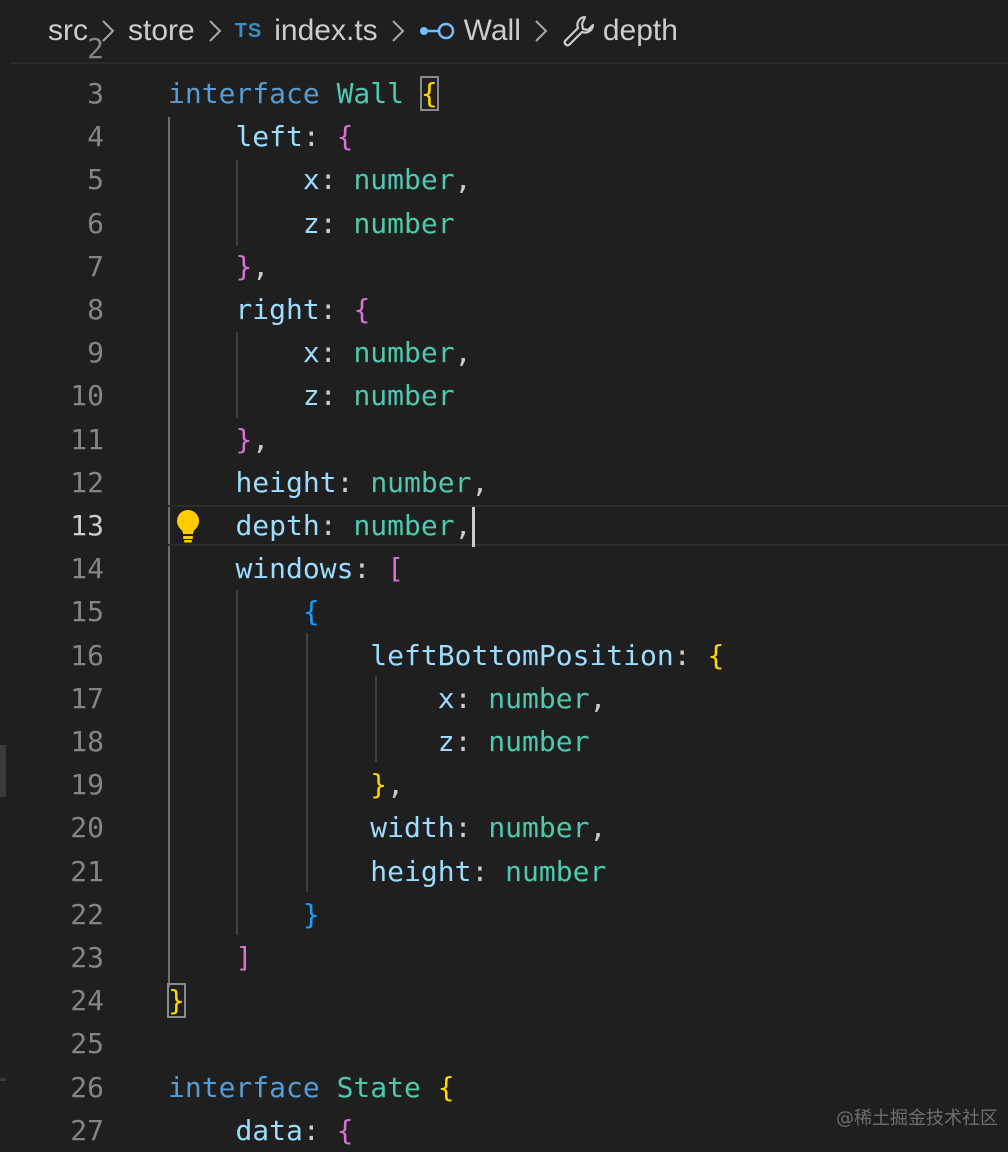  What do you see at coordinates (504, 525) in the screenshot?
I see `code-line: 13 depth: number,` at bounding box center [504, 525].